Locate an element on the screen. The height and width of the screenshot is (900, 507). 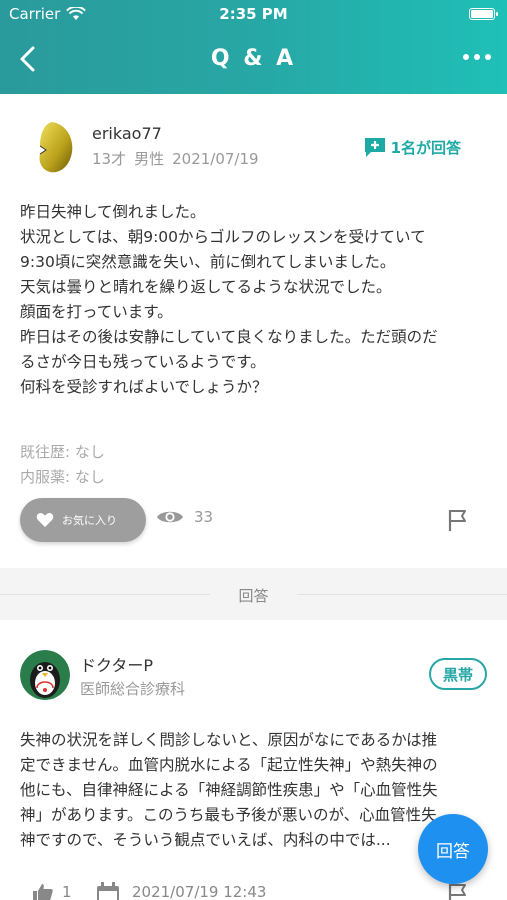
divider-label: 回答 is located at coordinates (253, 596).